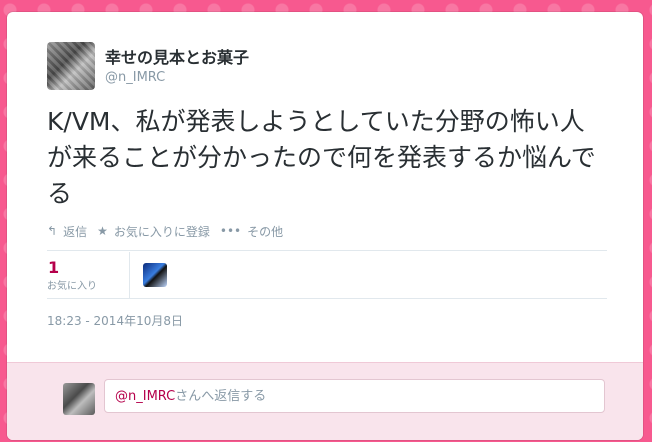  Describe the element at coordinates (75, 231) in the screenshot. I see `reply-label: 返信` at that location.